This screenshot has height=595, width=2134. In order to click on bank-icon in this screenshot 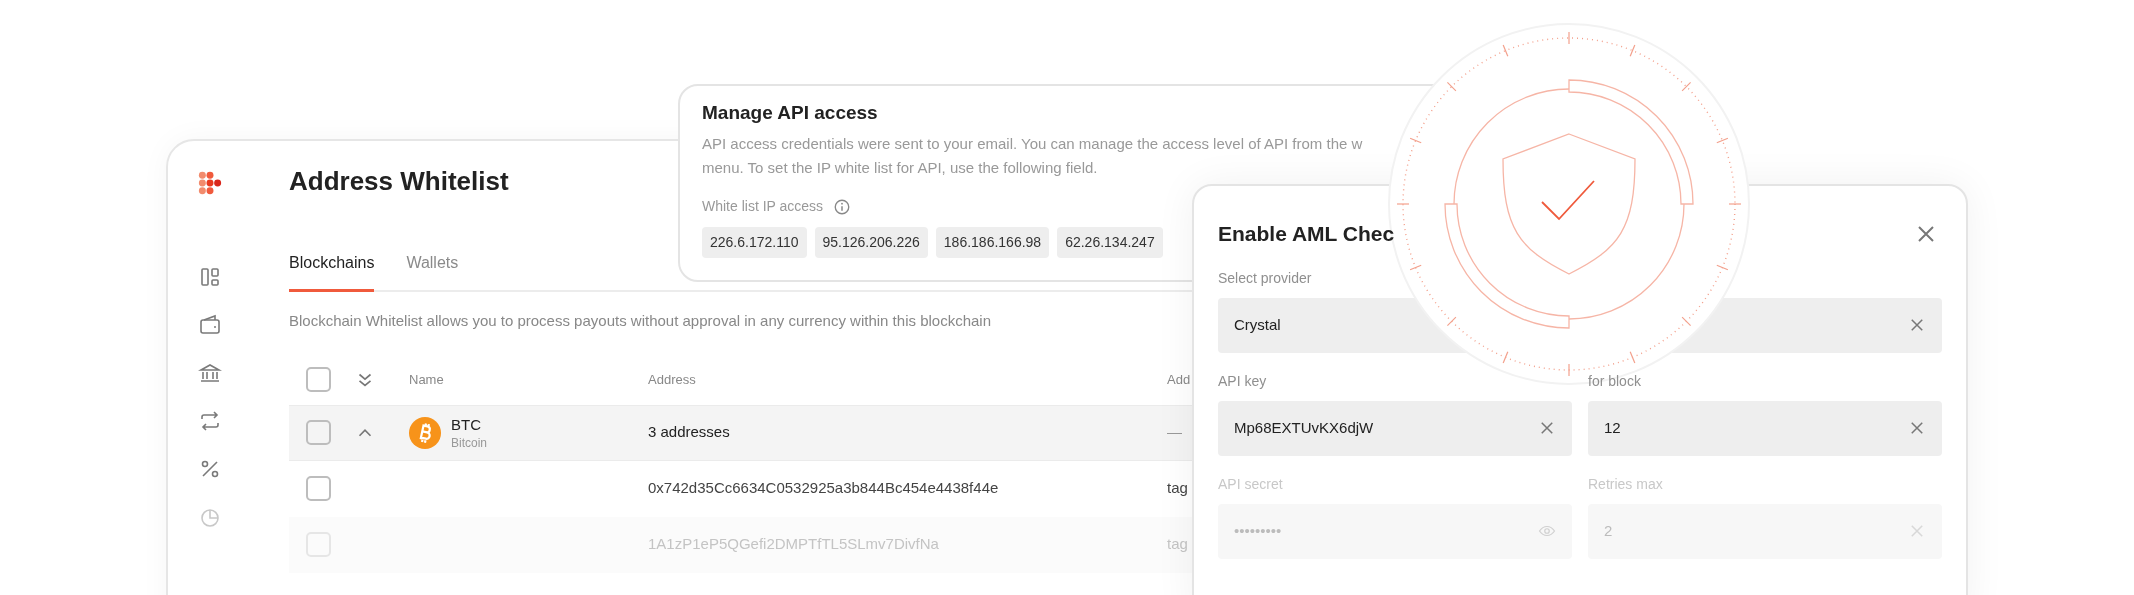, I will do `click(210, 373)`.